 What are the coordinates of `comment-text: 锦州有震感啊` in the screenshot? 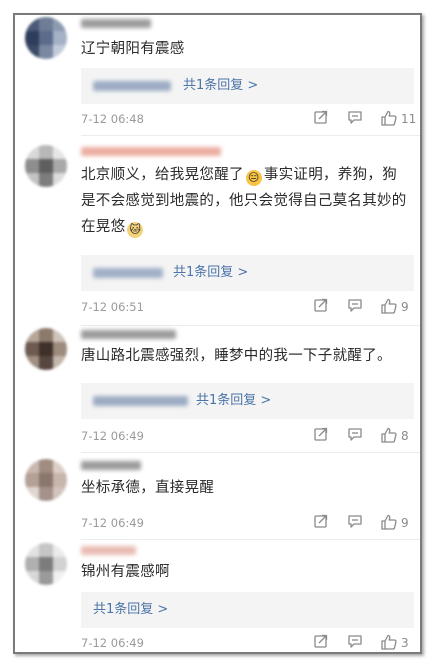 It's located at (125, 572).